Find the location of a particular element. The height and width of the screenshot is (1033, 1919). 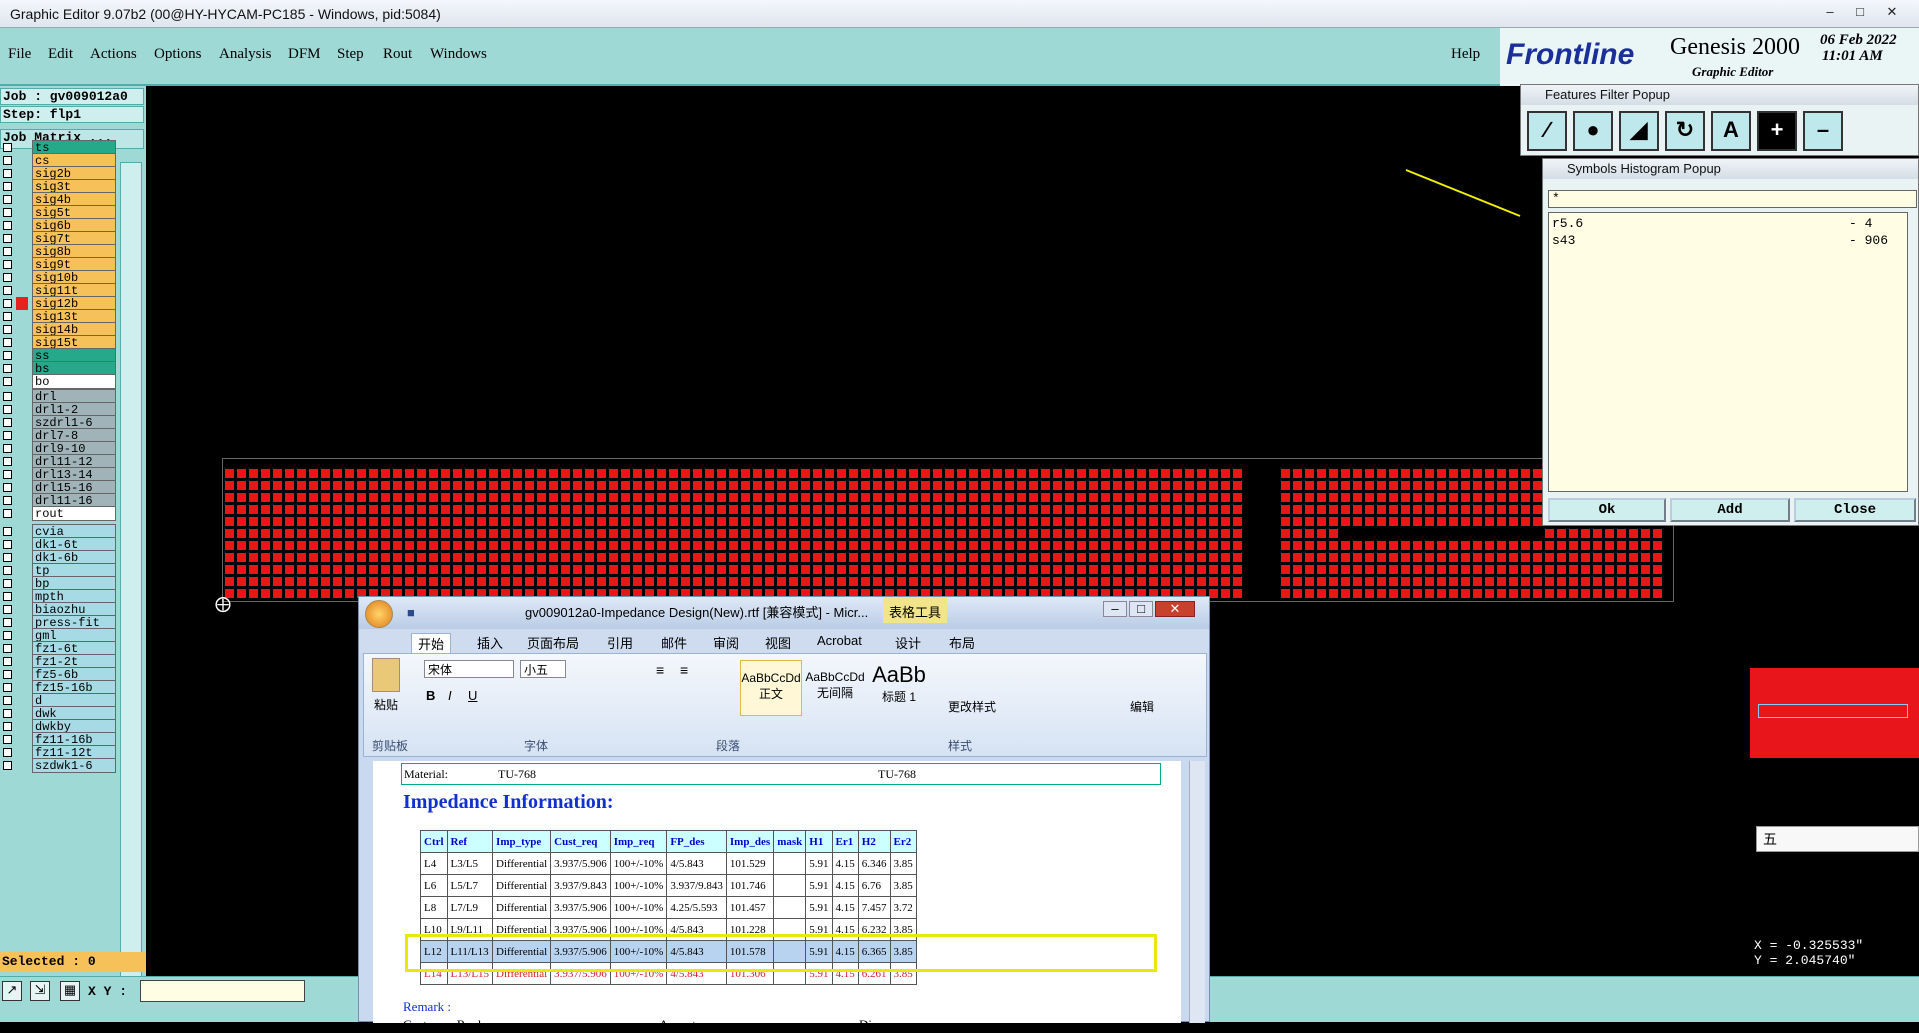

underline-button: U is located at coordinates (472, 695).